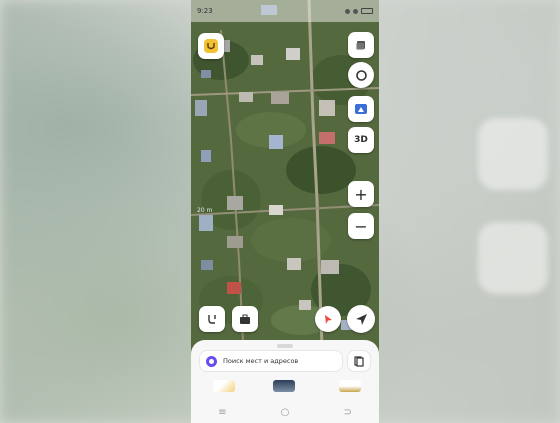 The image size is (560, 423). I want to click on blurred-zoom-out-reflection, so click(513, 258).